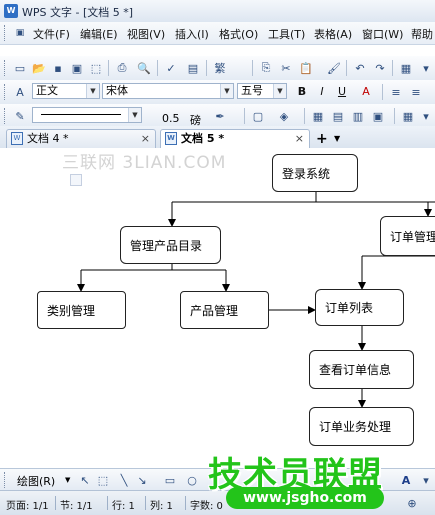 The width and height of the screenshot is (435, 515). Describe the element at coordinates (124, 480) in the screenshot. I see `line-tool-icon: ╲` at that location.